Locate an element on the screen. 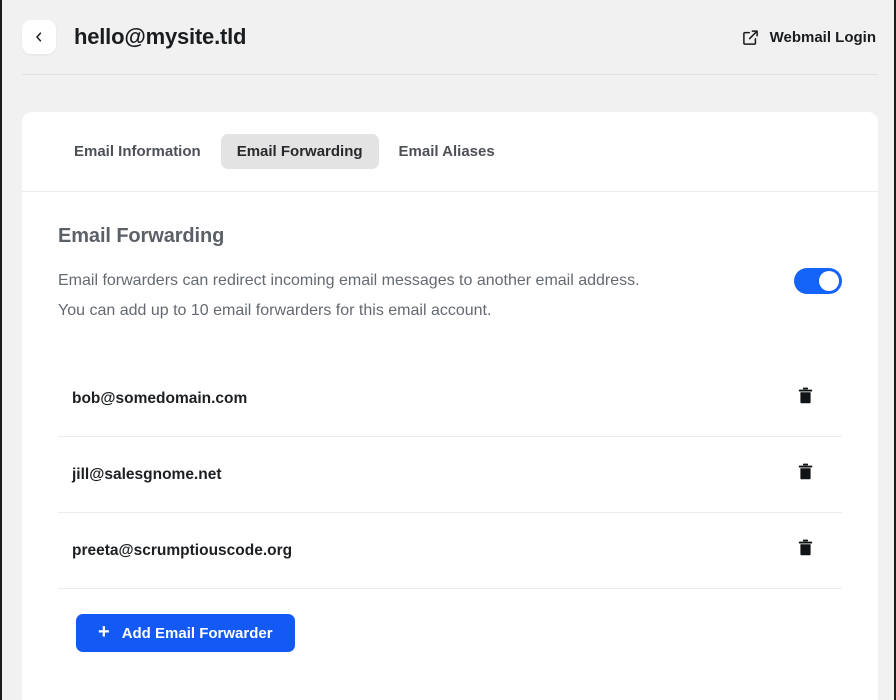 This screenshot has height=700, width=896. page-header: hello@mysite.tld Webmail Login is located at coordinates (450, 37).